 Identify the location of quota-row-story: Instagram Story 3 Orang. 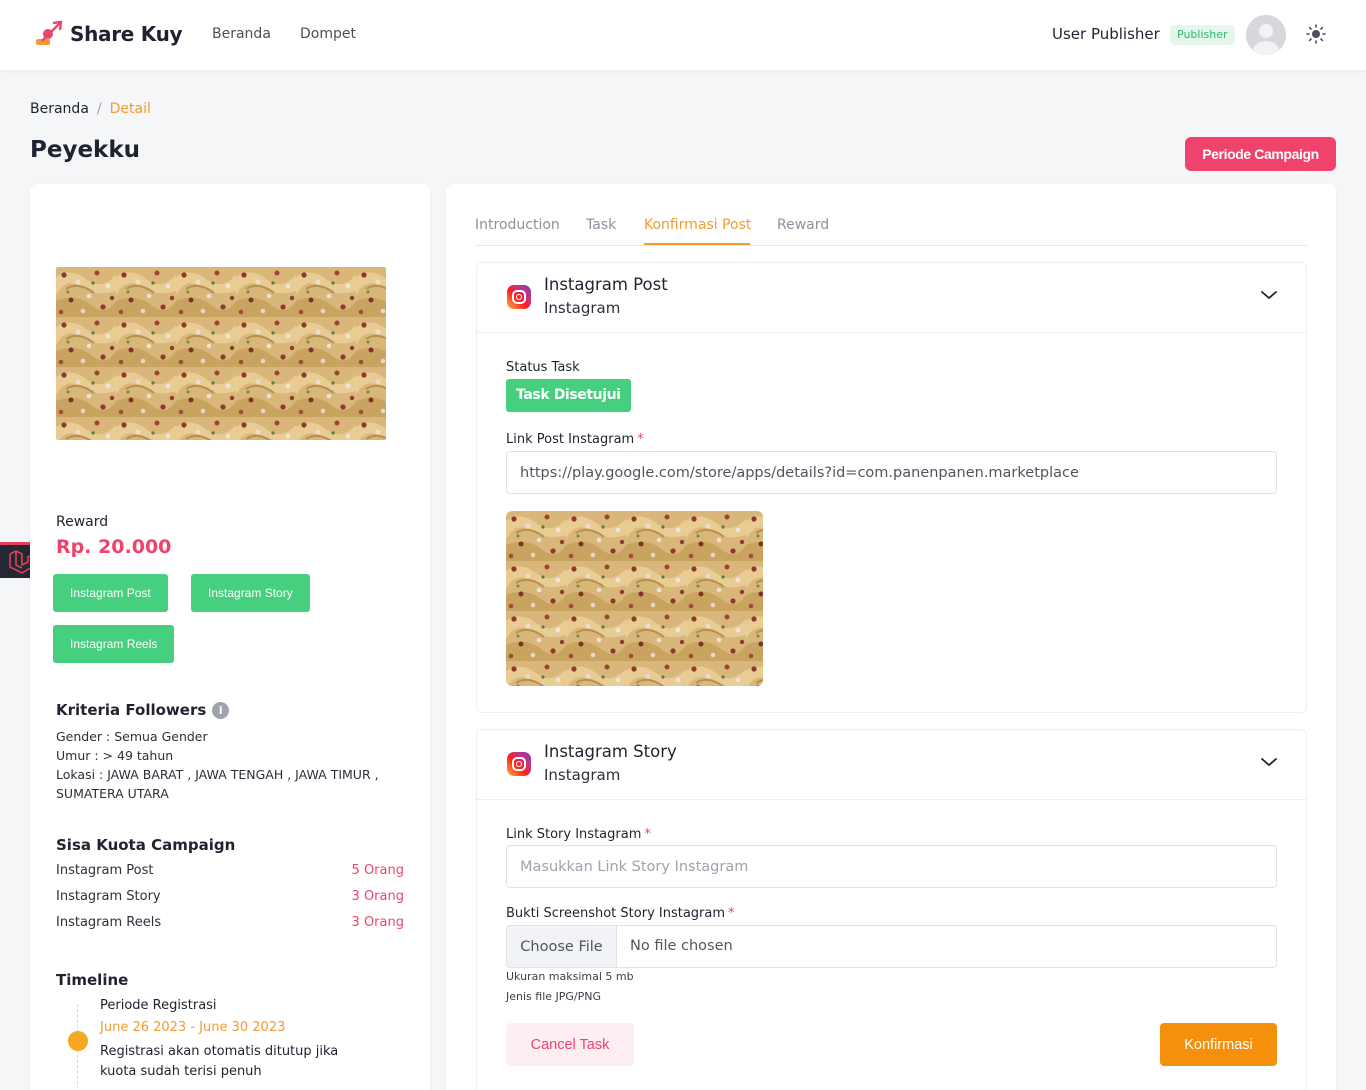
(230, 896).